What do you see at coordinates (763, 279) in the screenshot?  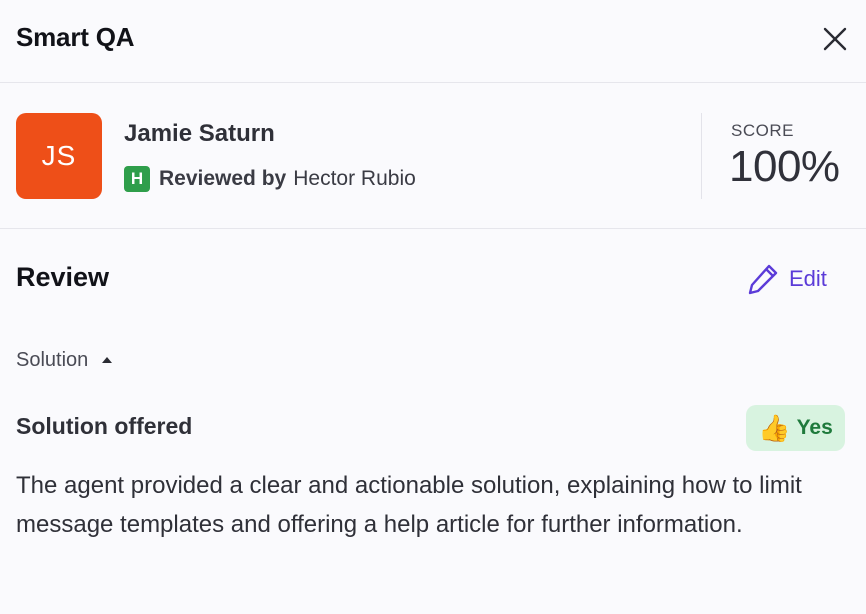 I see `pencil-icon` at bounding box center [763, 279].